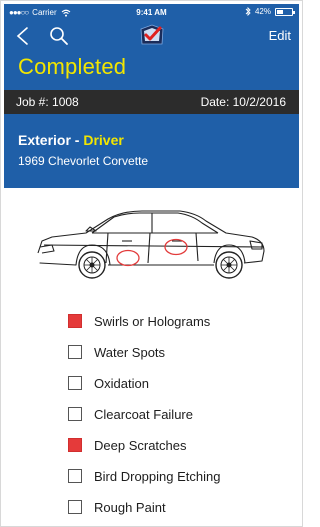 This screenshot has width=320, height=527. I want to click on area-name: Exterior -, so click(49, 140).